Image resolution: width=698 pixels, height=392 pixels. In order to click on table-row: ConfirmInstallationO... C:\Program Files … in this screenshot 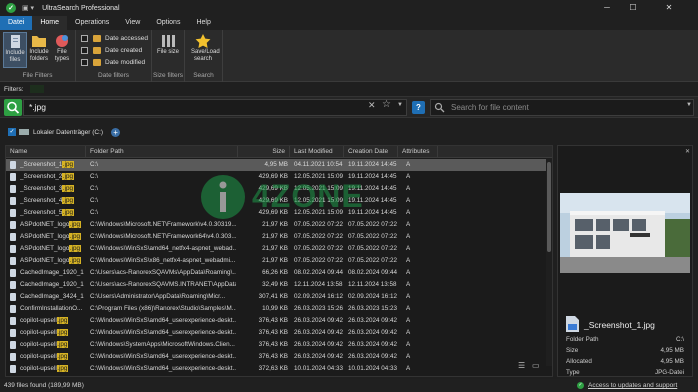, I will do `click(276, 309)`.